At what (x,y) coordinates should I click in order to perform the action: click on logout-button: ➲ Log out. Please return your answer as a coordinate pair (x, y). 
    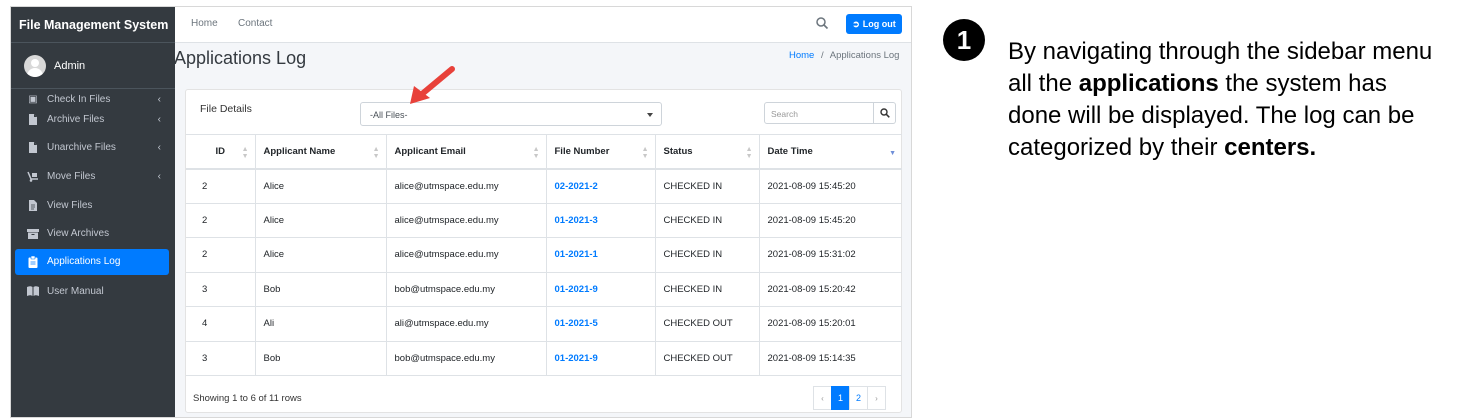
    Looking at the image, I should click on (874, 24).